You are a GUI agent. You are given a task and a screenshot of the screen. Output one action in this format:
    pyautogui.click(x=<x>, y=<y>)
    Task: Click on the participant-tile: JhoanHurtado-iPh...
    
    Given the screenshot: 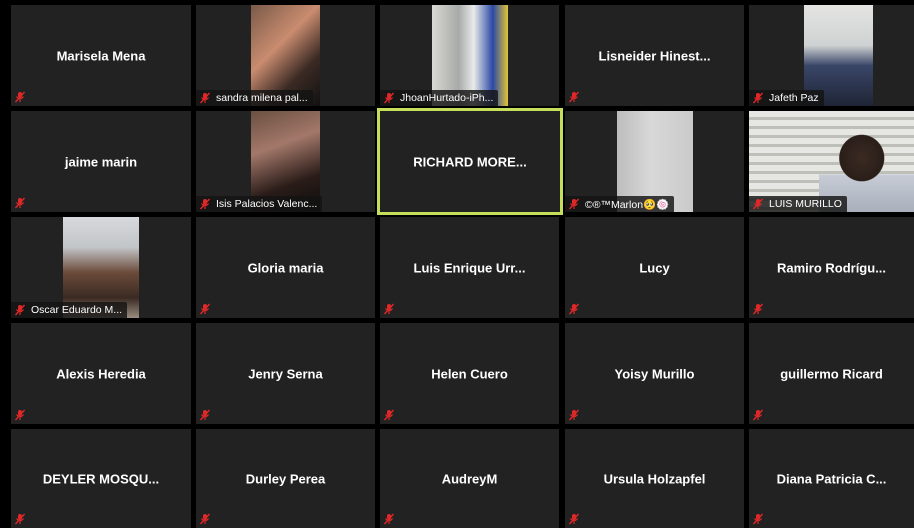 What is the action you would take?
    pyautogui.click(x=469, y=55)
    